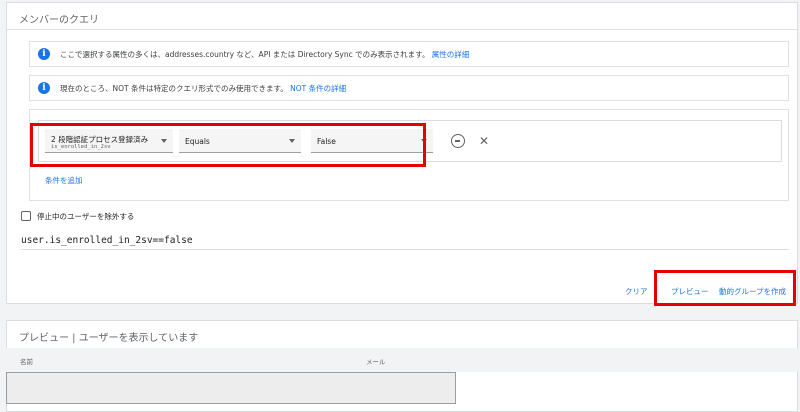 The width and height of the screenshot is (800, 412). I want to click on operator-select: Equals, so click(240, 141).